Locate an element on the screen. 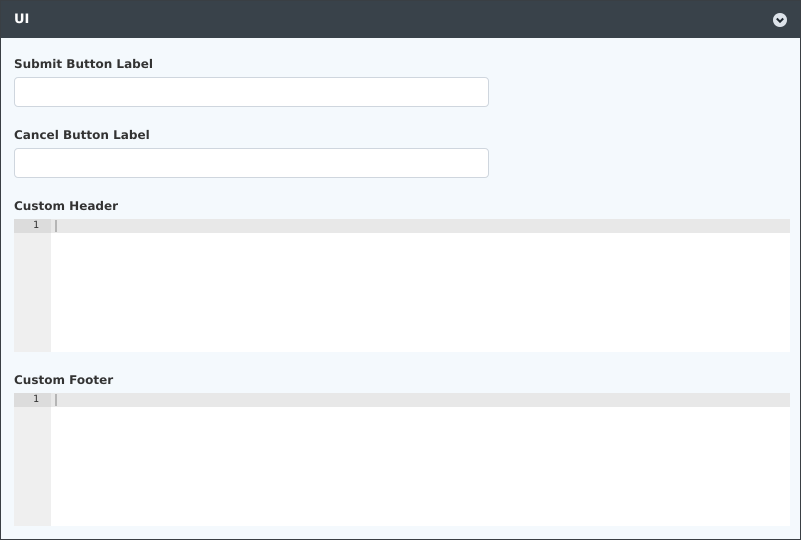 The height and width of the screenshot is (540, 801). panel-title: UI is located at coordinates (22, 19).